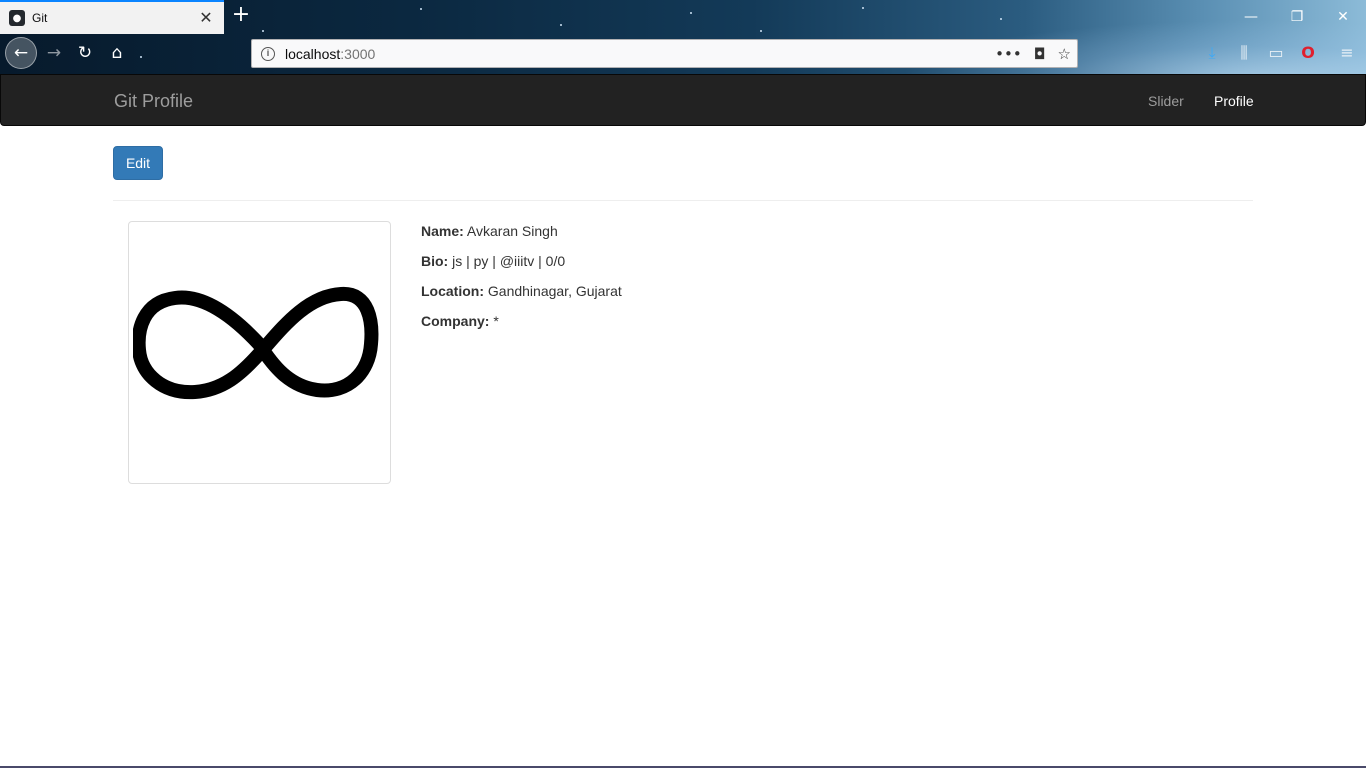 Image resolution: width=1366 pixels, height=768 pixels. Describe the element at coordinates (1343, 17) in the screenshot. I see `close-icon: ✕` at that location.